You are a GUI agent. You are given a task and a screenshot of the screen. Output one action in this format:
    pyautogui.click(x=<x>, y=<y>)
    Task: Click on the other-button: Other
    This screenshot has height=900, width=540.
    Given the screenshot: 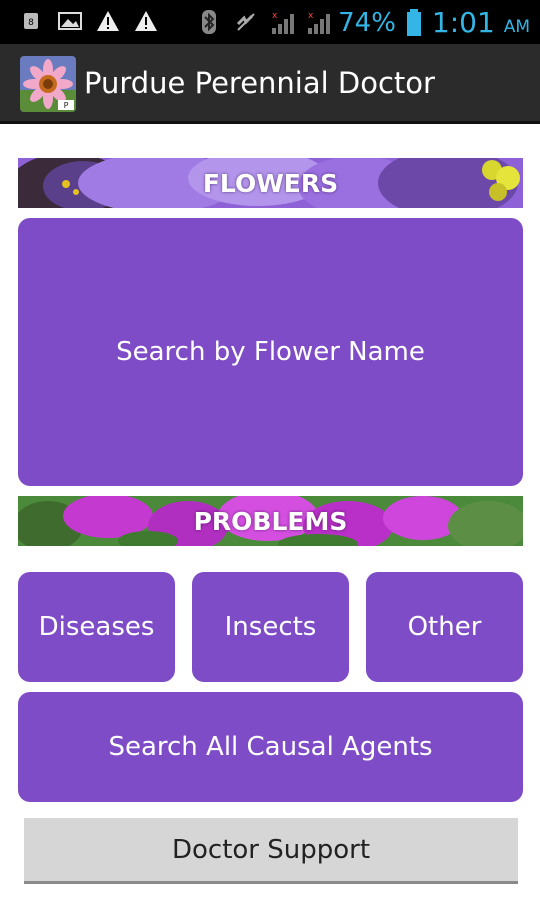 What is the action you would take?
    pyautogui.click(x=444, y=627)
    